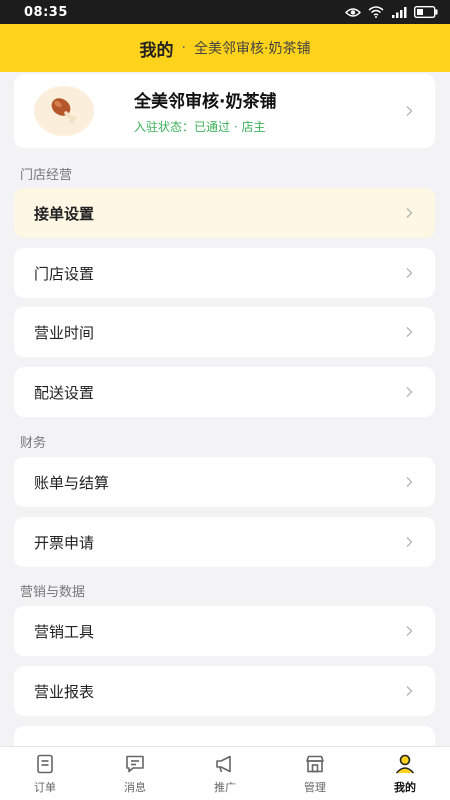 This screenshot has width=450, height=800. What do you see at coordinates (135, 763) in the screenshot?
I see `message-icon` at bounding box center [135, 763].